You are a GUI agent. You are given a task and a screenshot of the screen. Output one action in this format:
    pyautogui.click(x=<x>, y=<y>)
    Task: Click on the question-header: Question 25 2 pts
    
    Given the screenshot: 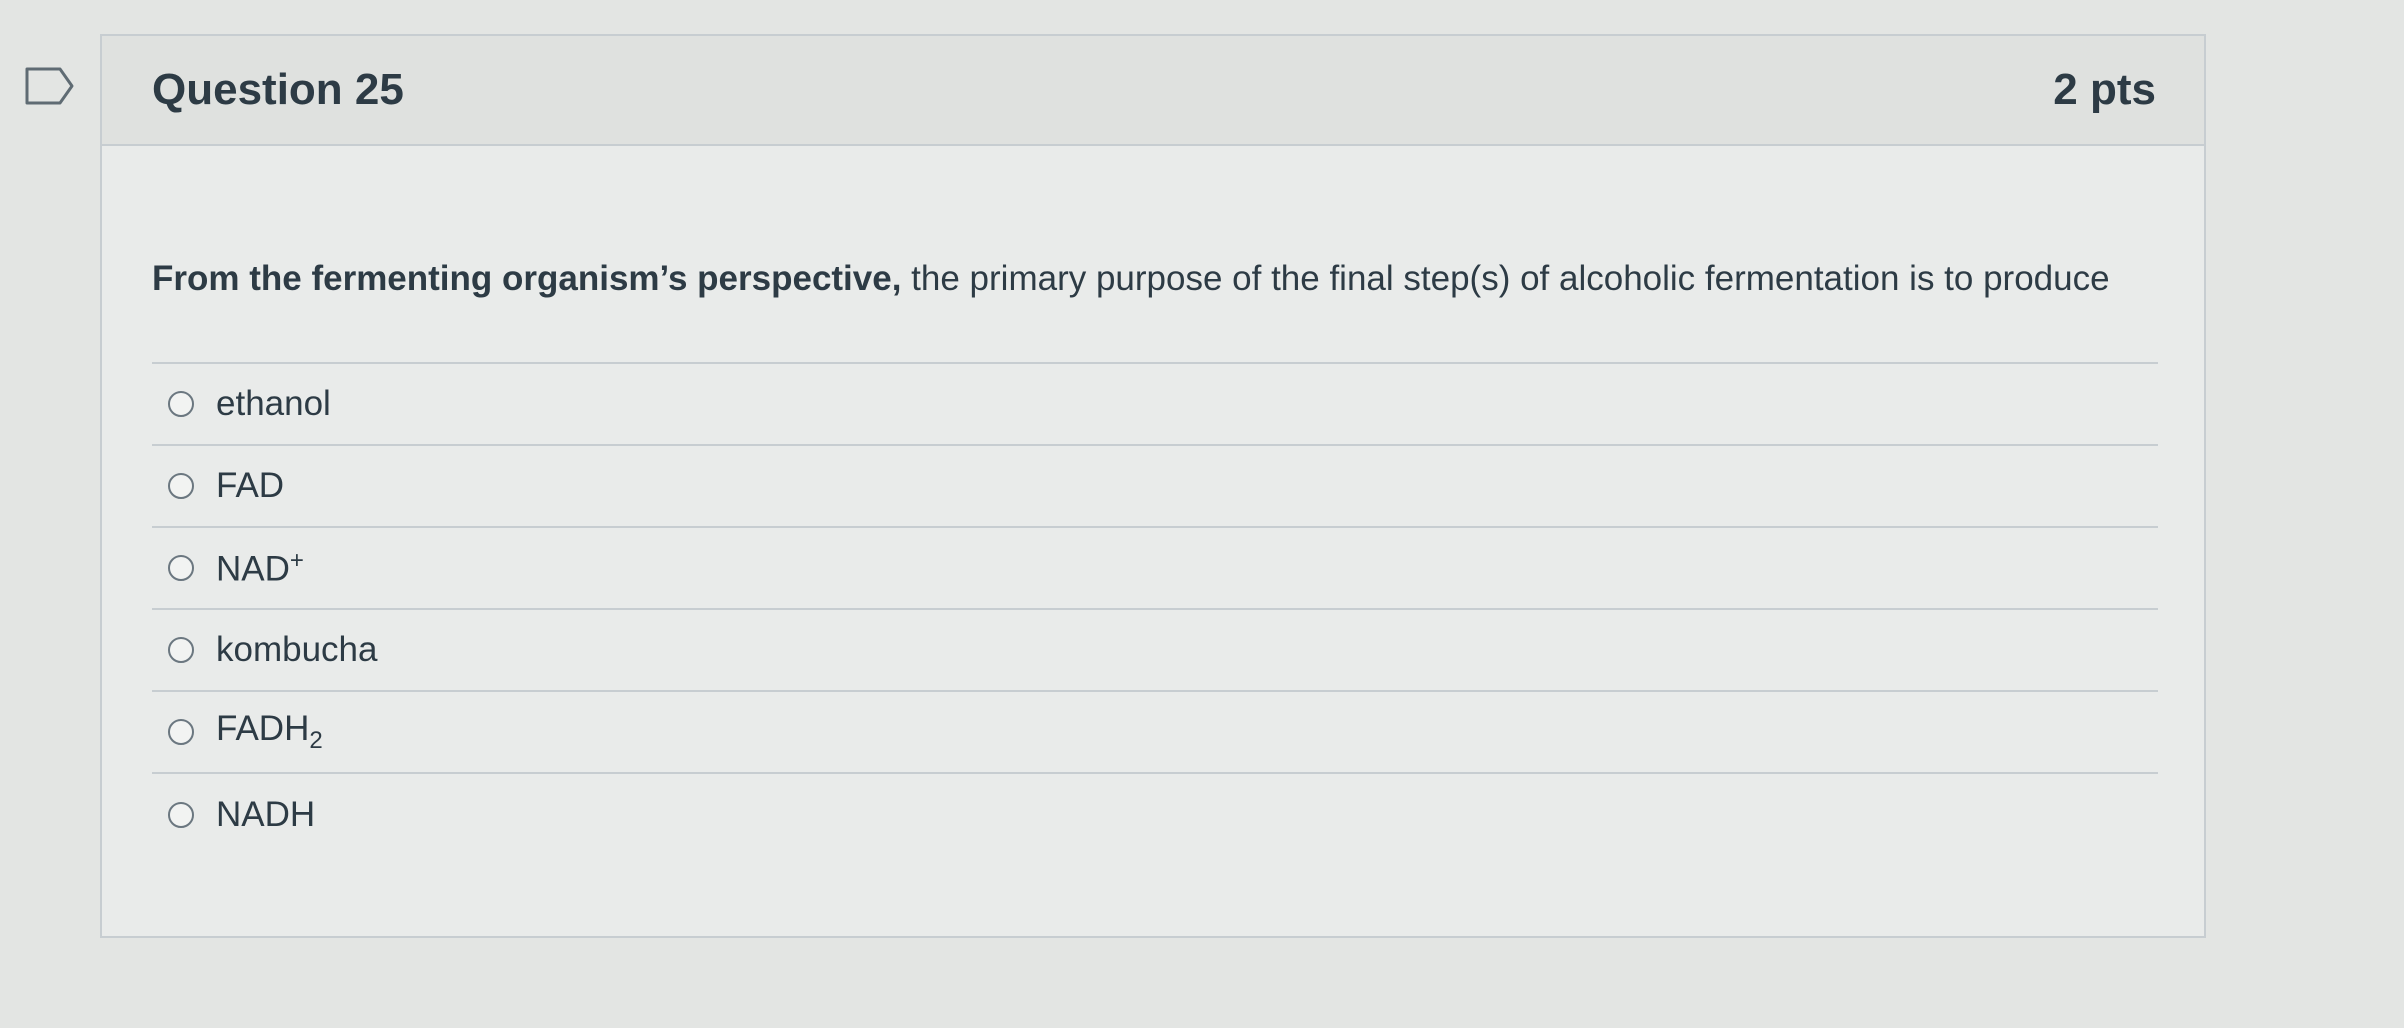 What is the action you would take?
    pyautogui.click(x=1153, y=91)
    